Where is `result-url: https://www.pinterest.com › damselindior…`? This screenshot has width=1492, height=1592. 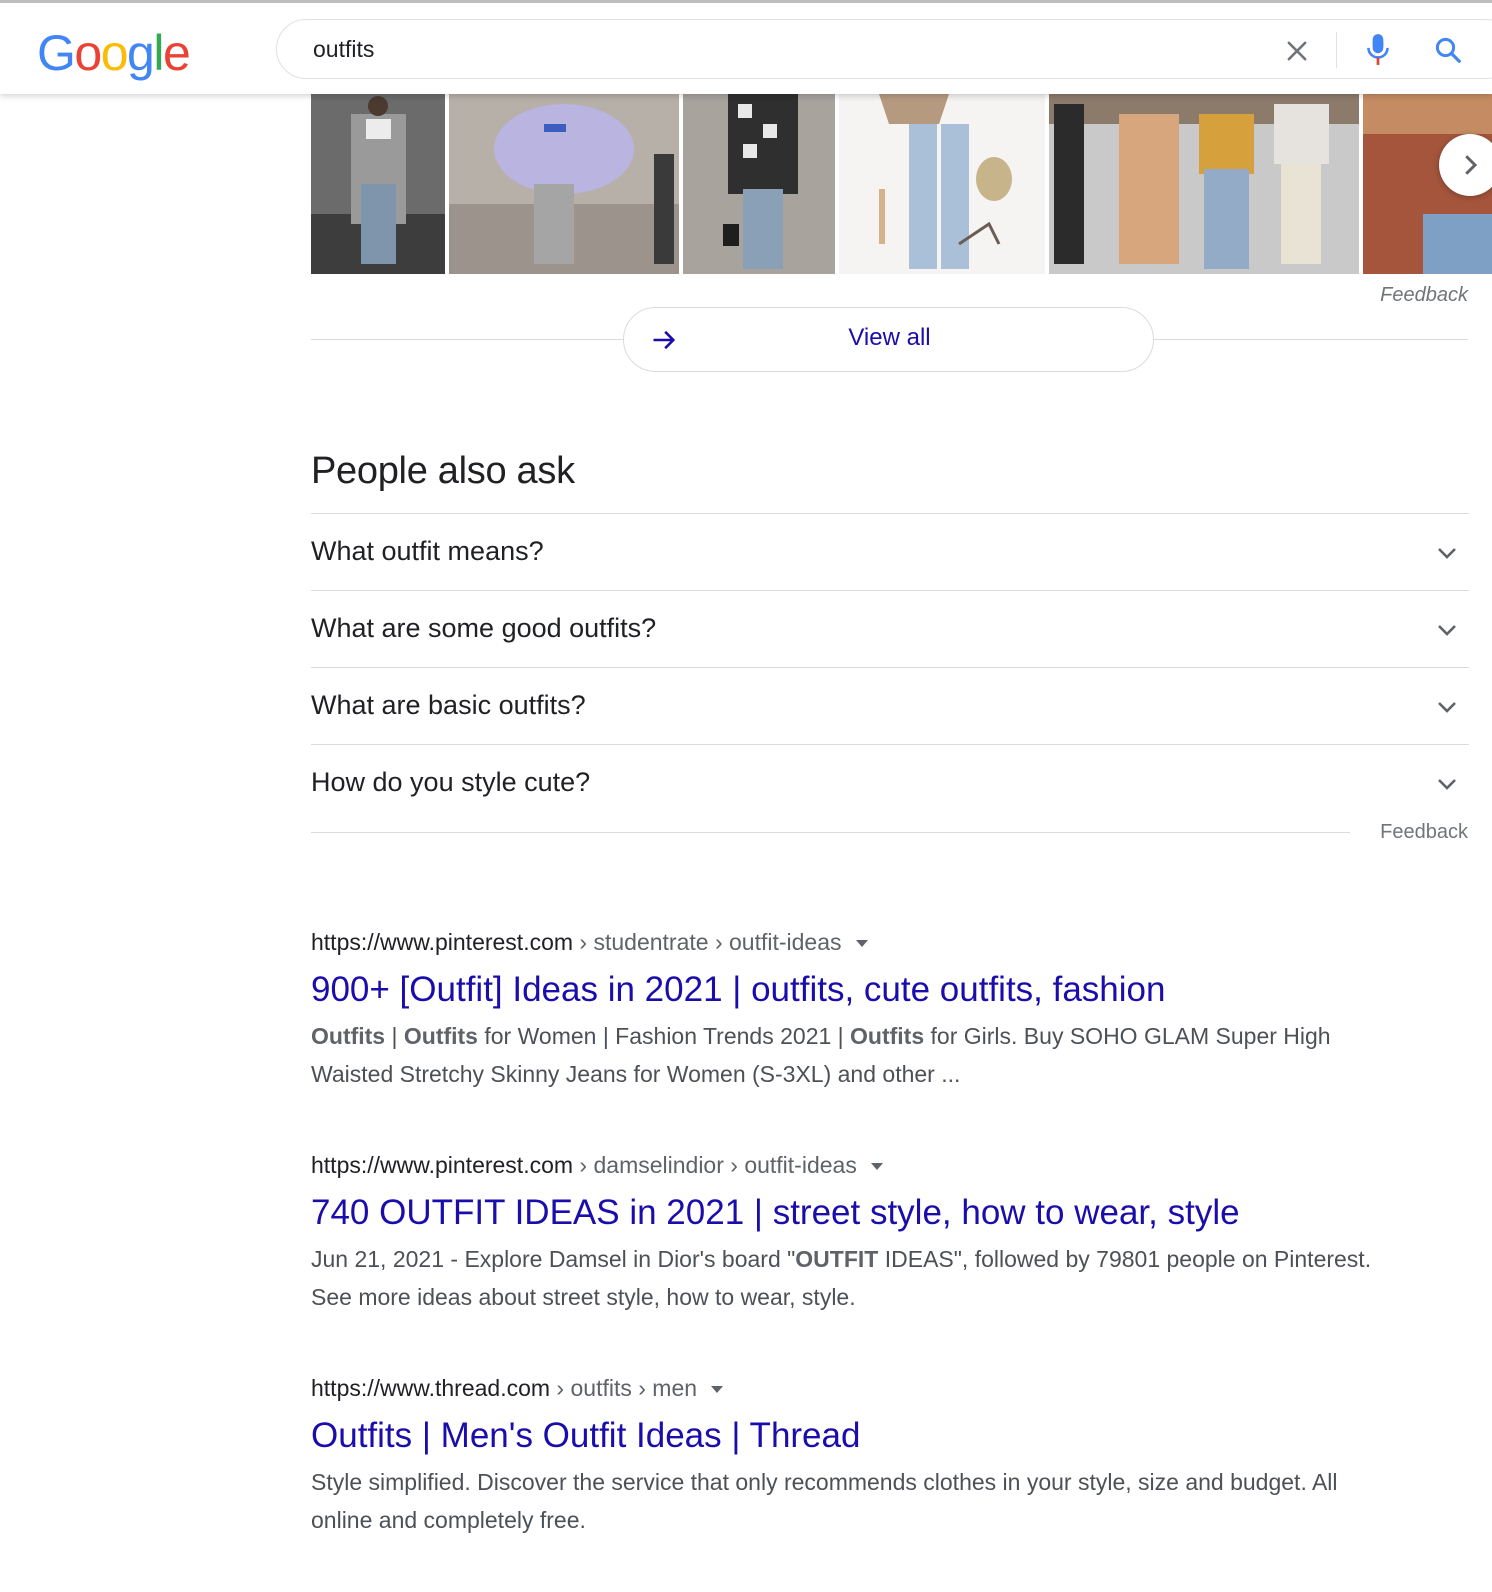
result-url: https://www.pinterest.com › damselindior… is located at coordinates (851, 1165).